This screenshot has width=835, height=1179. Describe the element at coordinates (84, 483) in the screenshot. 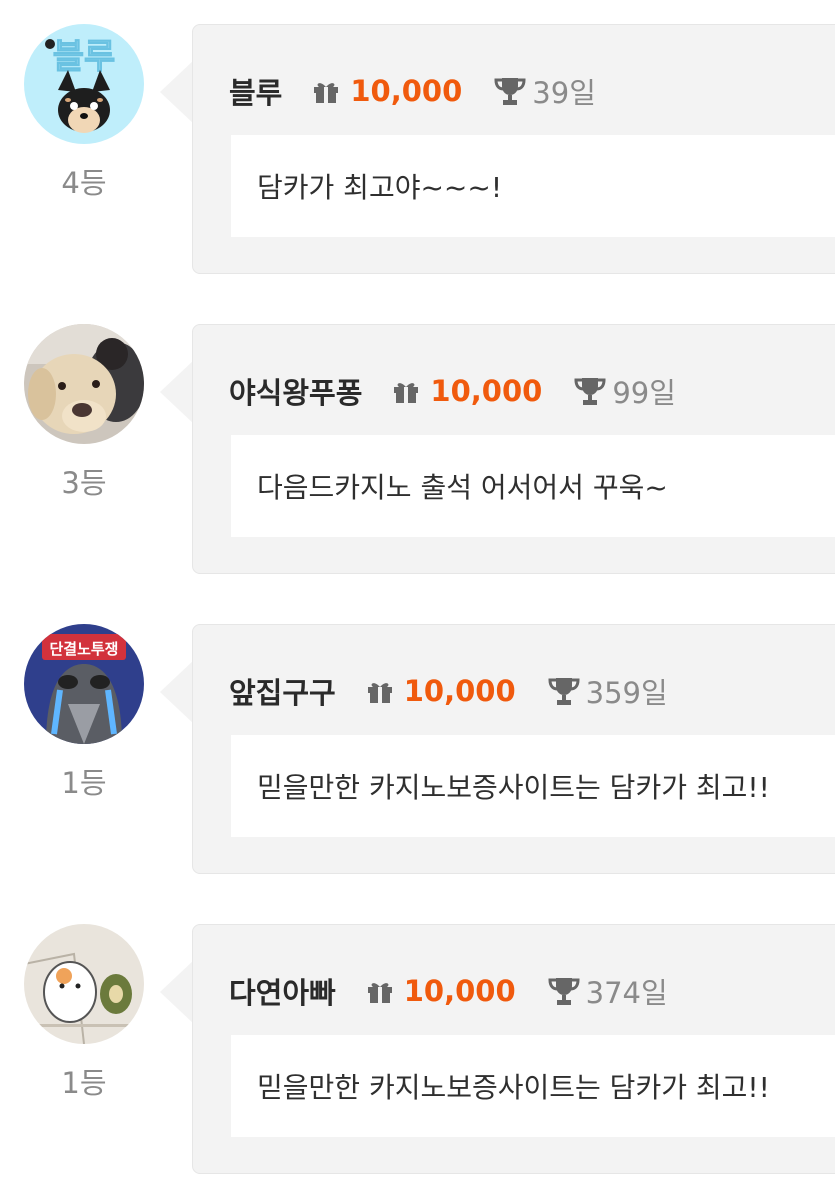

I see `rank-label: 3등` at that location.